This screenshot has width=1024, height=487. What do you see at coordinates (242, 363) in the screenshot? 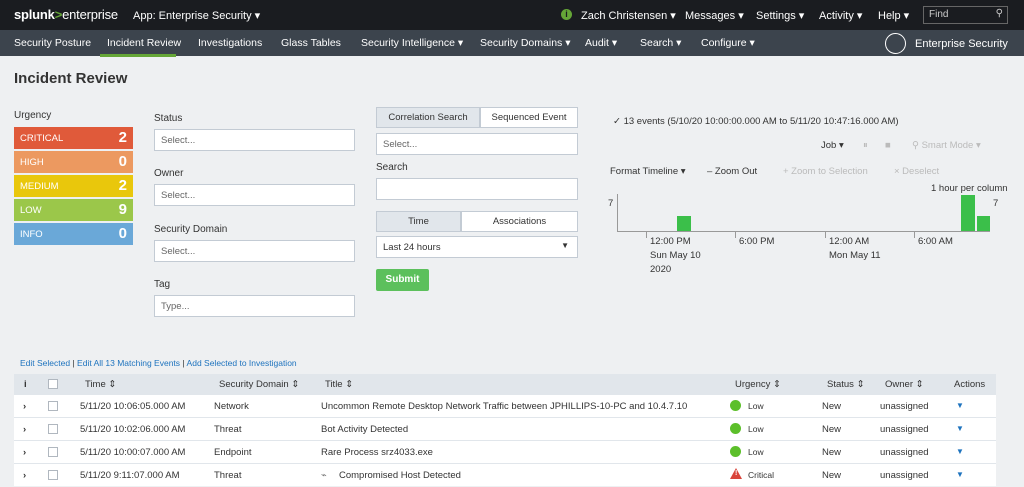
I see `add-to-investigation-link: Add Selected to Investigation` at bounding box center [242, 363].